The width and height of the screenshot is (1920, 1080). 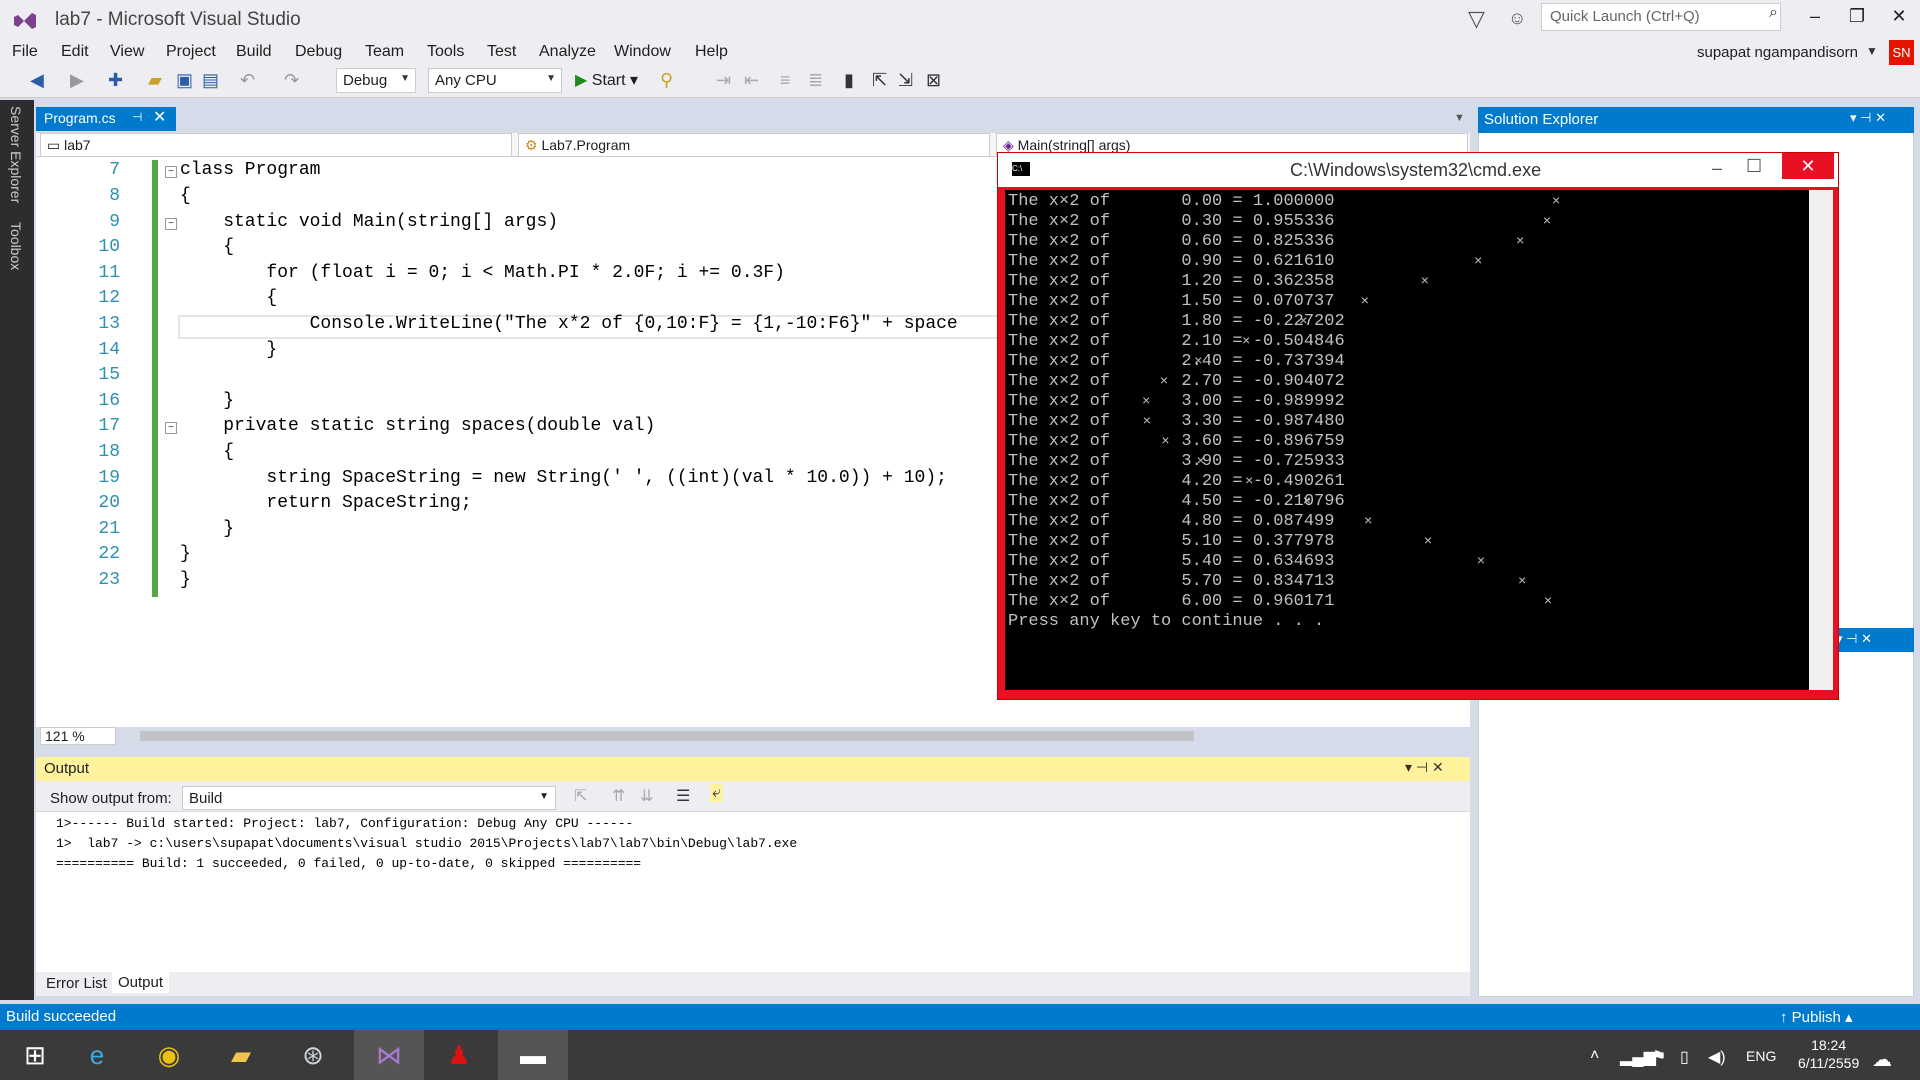 What do you see at coordinates (445, 52) in the screenshot?
I see `menu-tools: Tools` at bounding box center [445, 52].